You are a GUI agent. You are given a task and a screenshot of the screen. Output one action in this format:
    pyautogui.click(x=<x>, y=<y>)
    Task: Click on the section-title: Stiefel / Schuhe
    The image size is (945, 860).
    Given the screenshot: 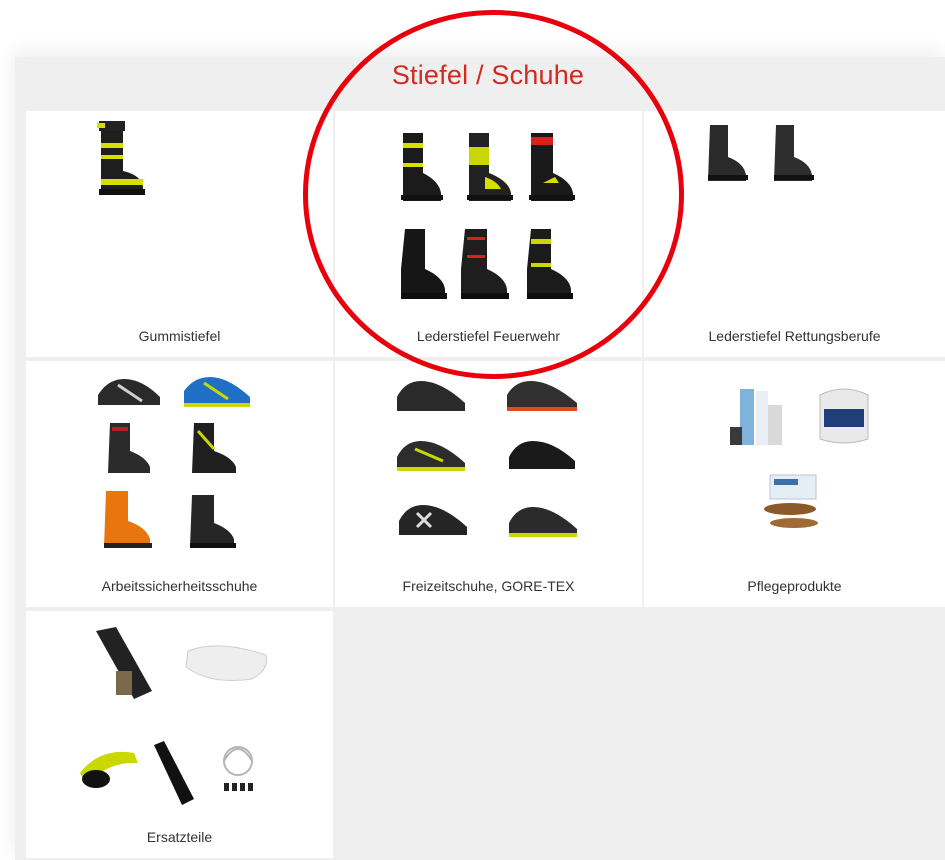 What is the action you would take?
    pyautogui.click(x=488, y=75)
    